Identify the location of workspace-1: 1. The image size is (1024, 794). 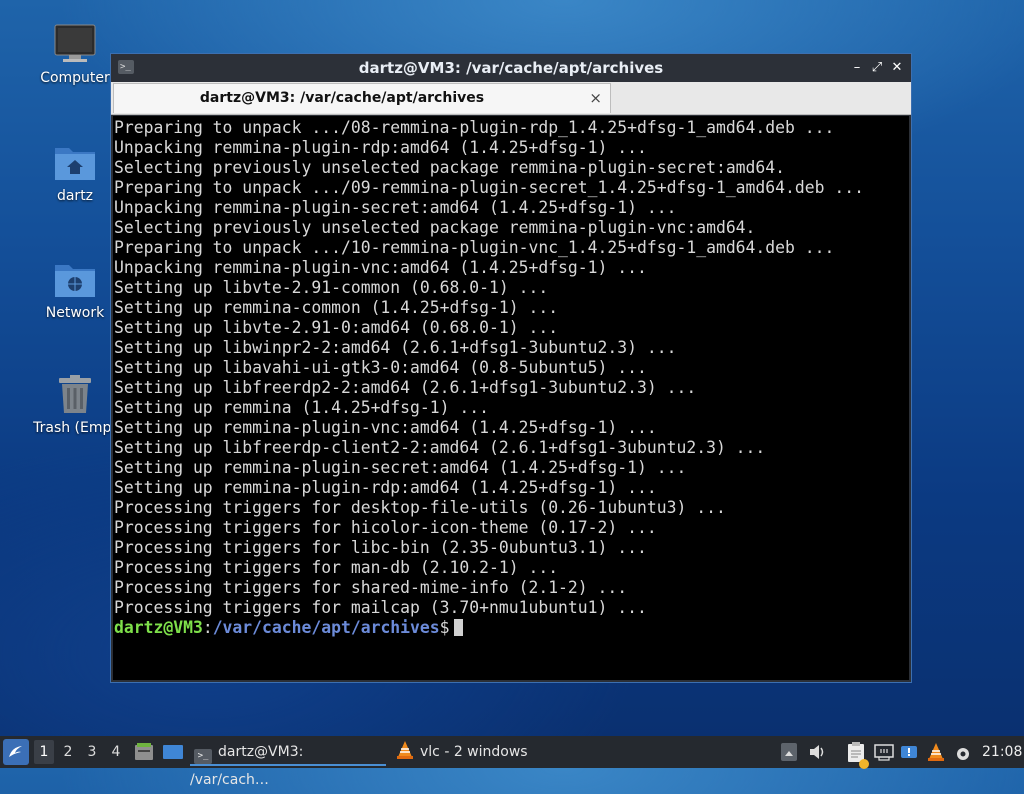
(44, 752).